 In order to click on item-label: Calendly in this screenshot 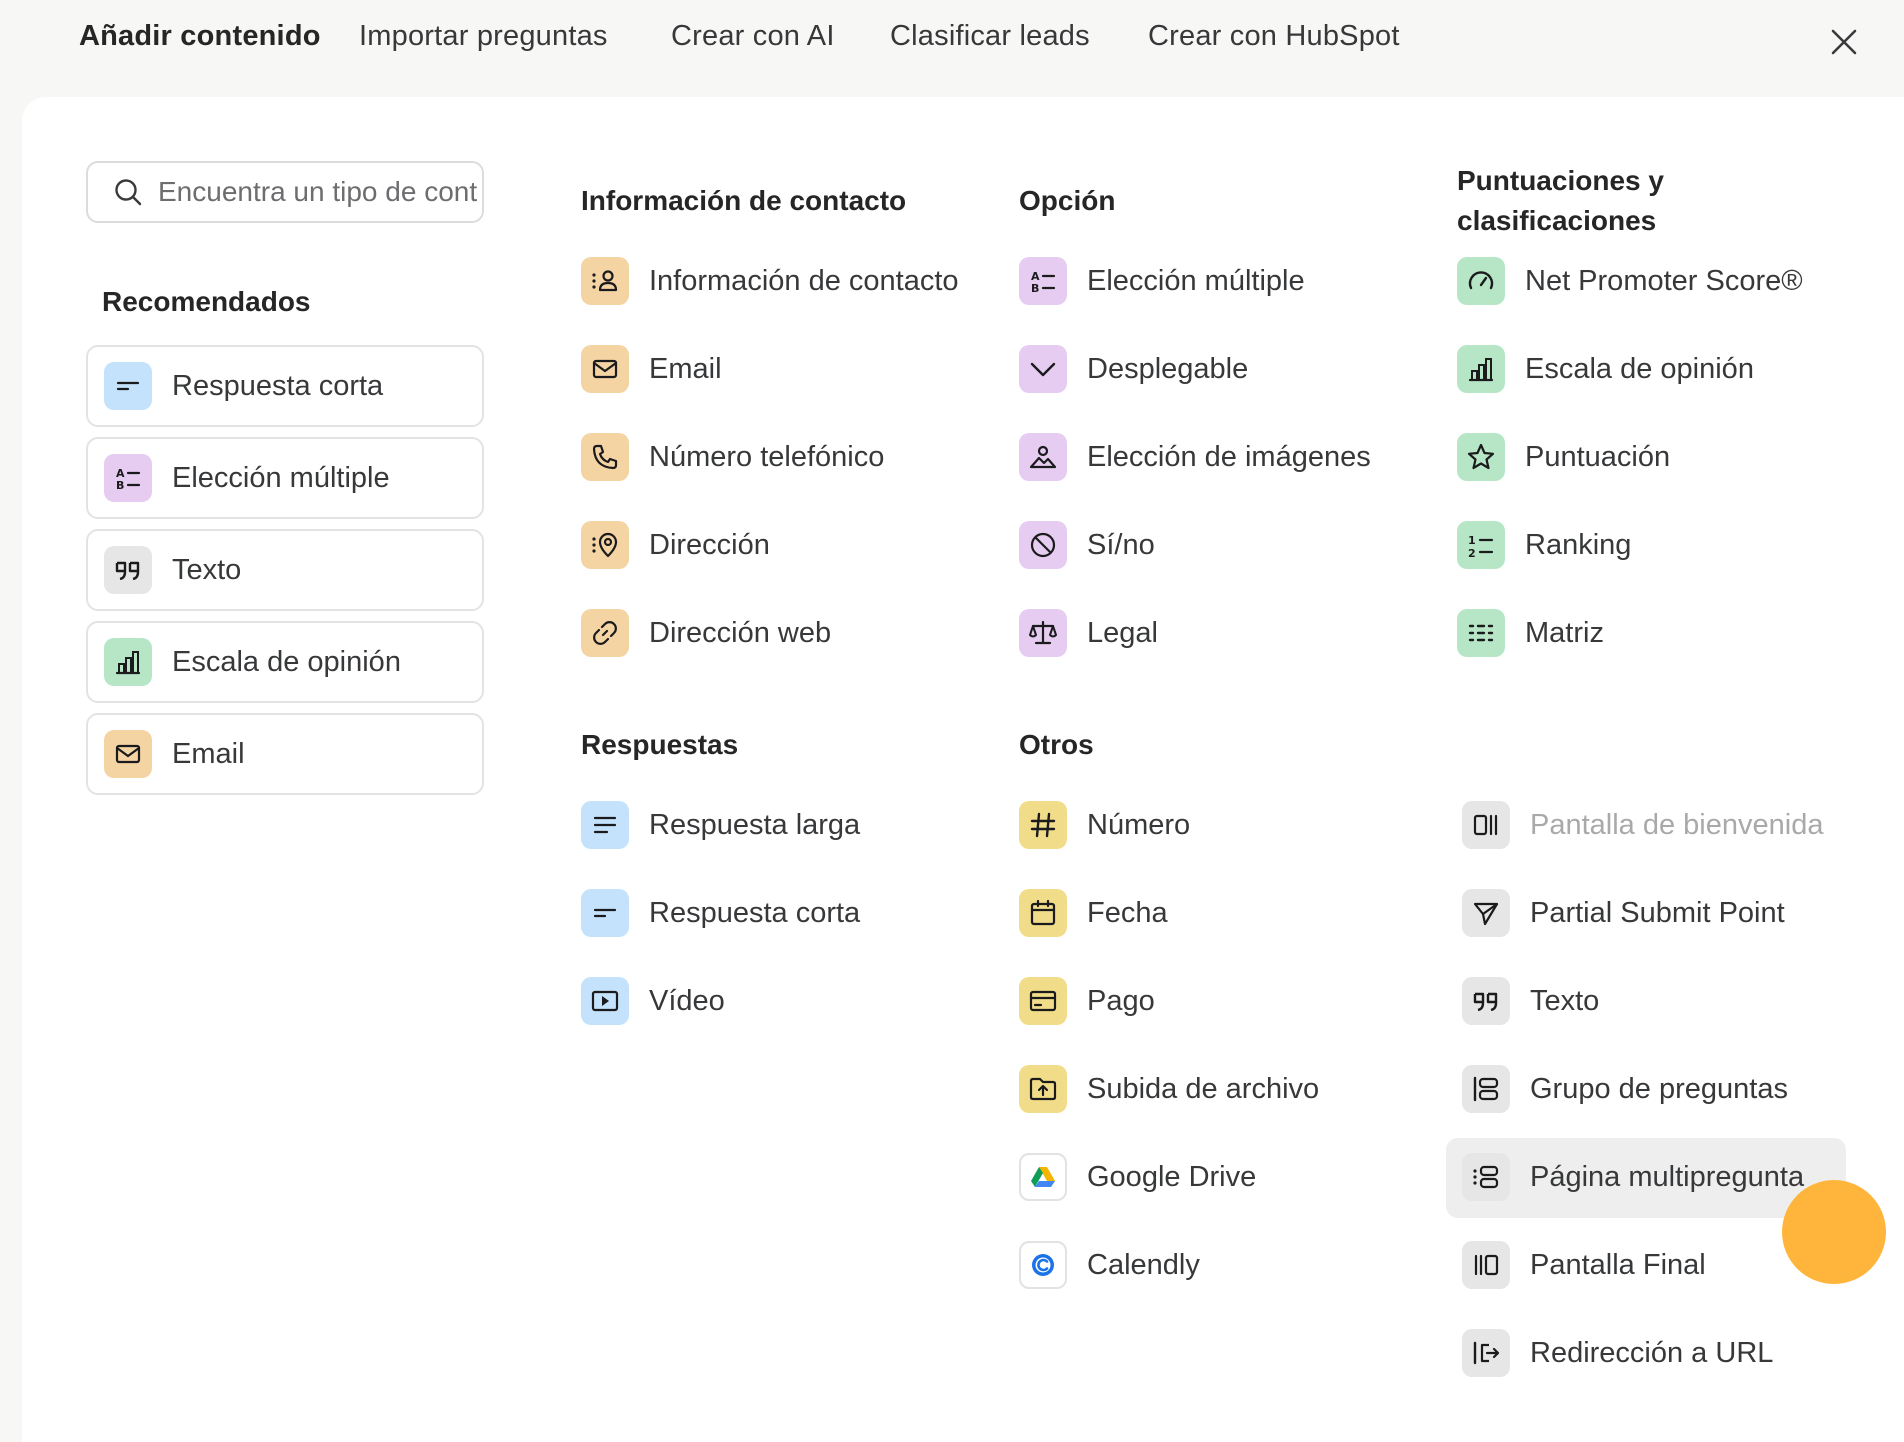, I will do `click(1143, 1264)`.